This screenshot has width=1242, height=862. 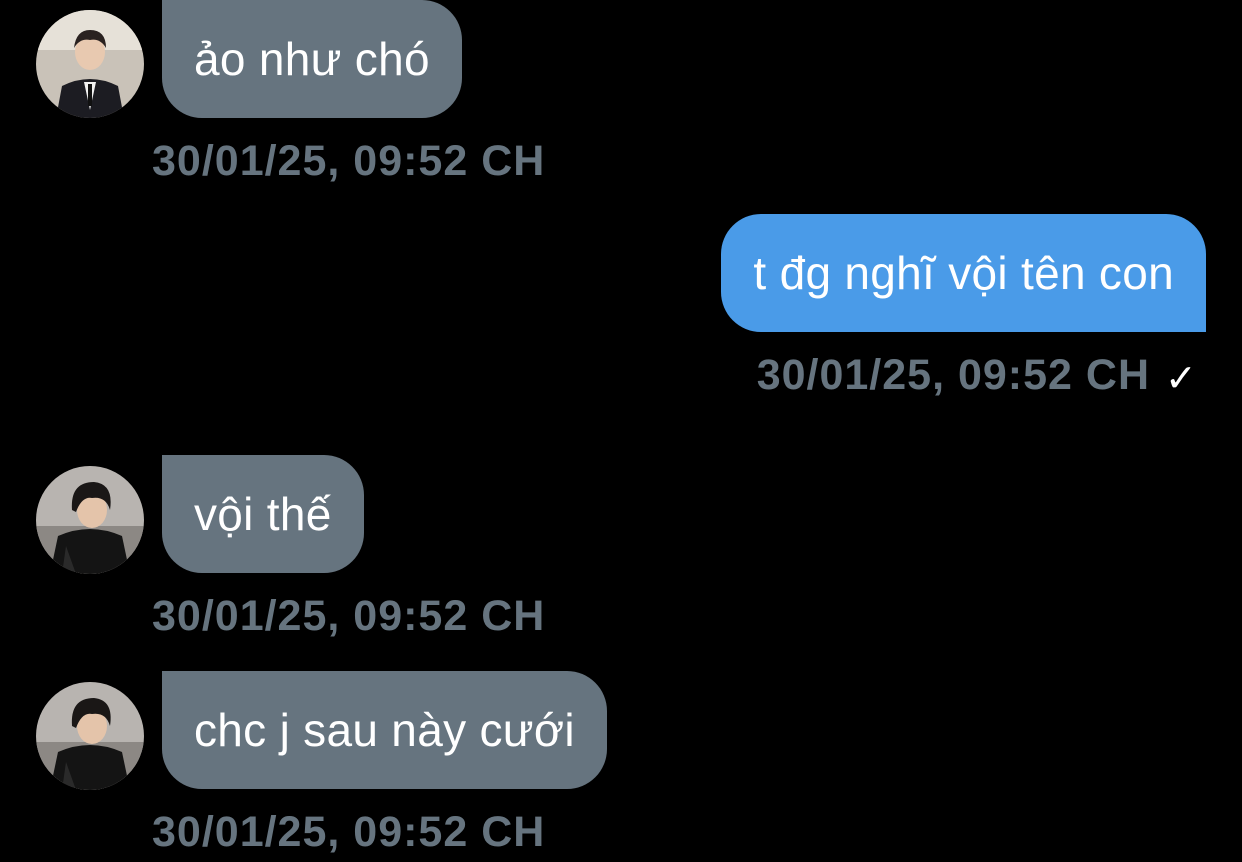 I want to click on message-bubble: ảo như chó, so click(x=312, y=59).